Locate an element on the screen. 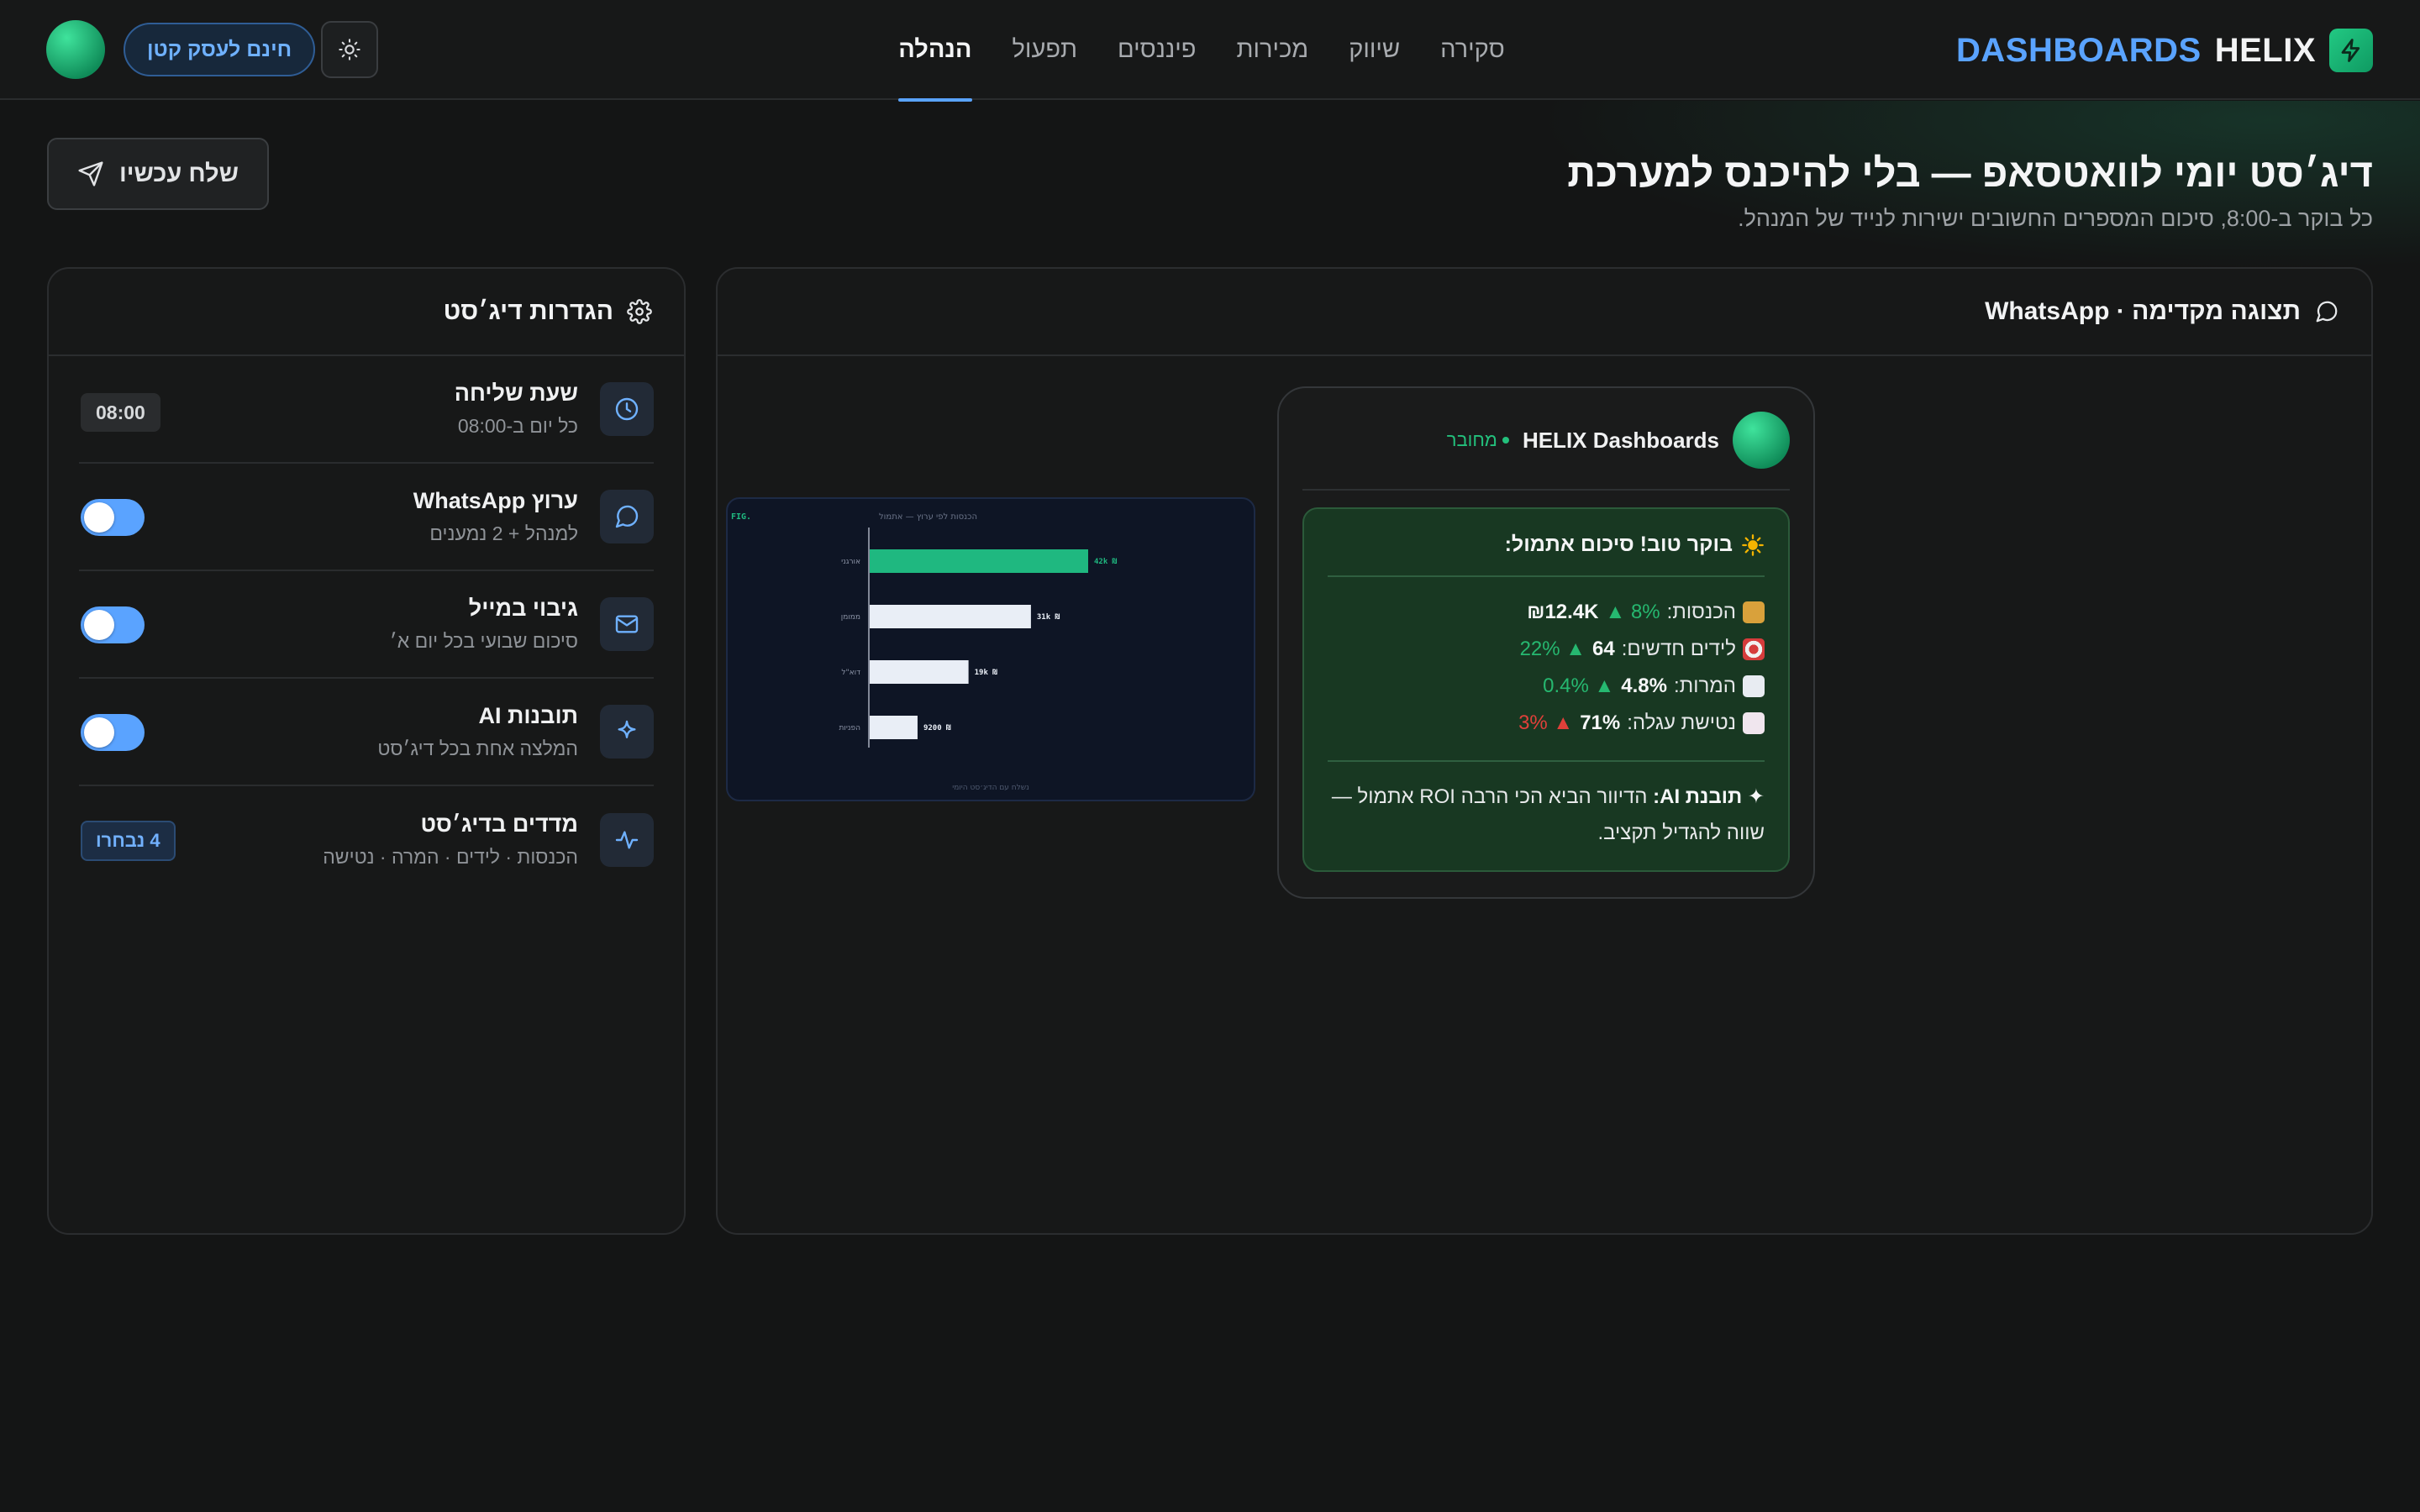  chart-value-label: 31k ₪ is located at coordinates (1048, 617).